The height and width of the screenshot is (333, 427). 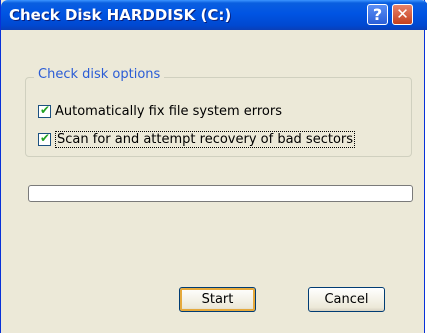 I want to click on scan-sectors-checkbox: ✔, so click(x=44, y=138).